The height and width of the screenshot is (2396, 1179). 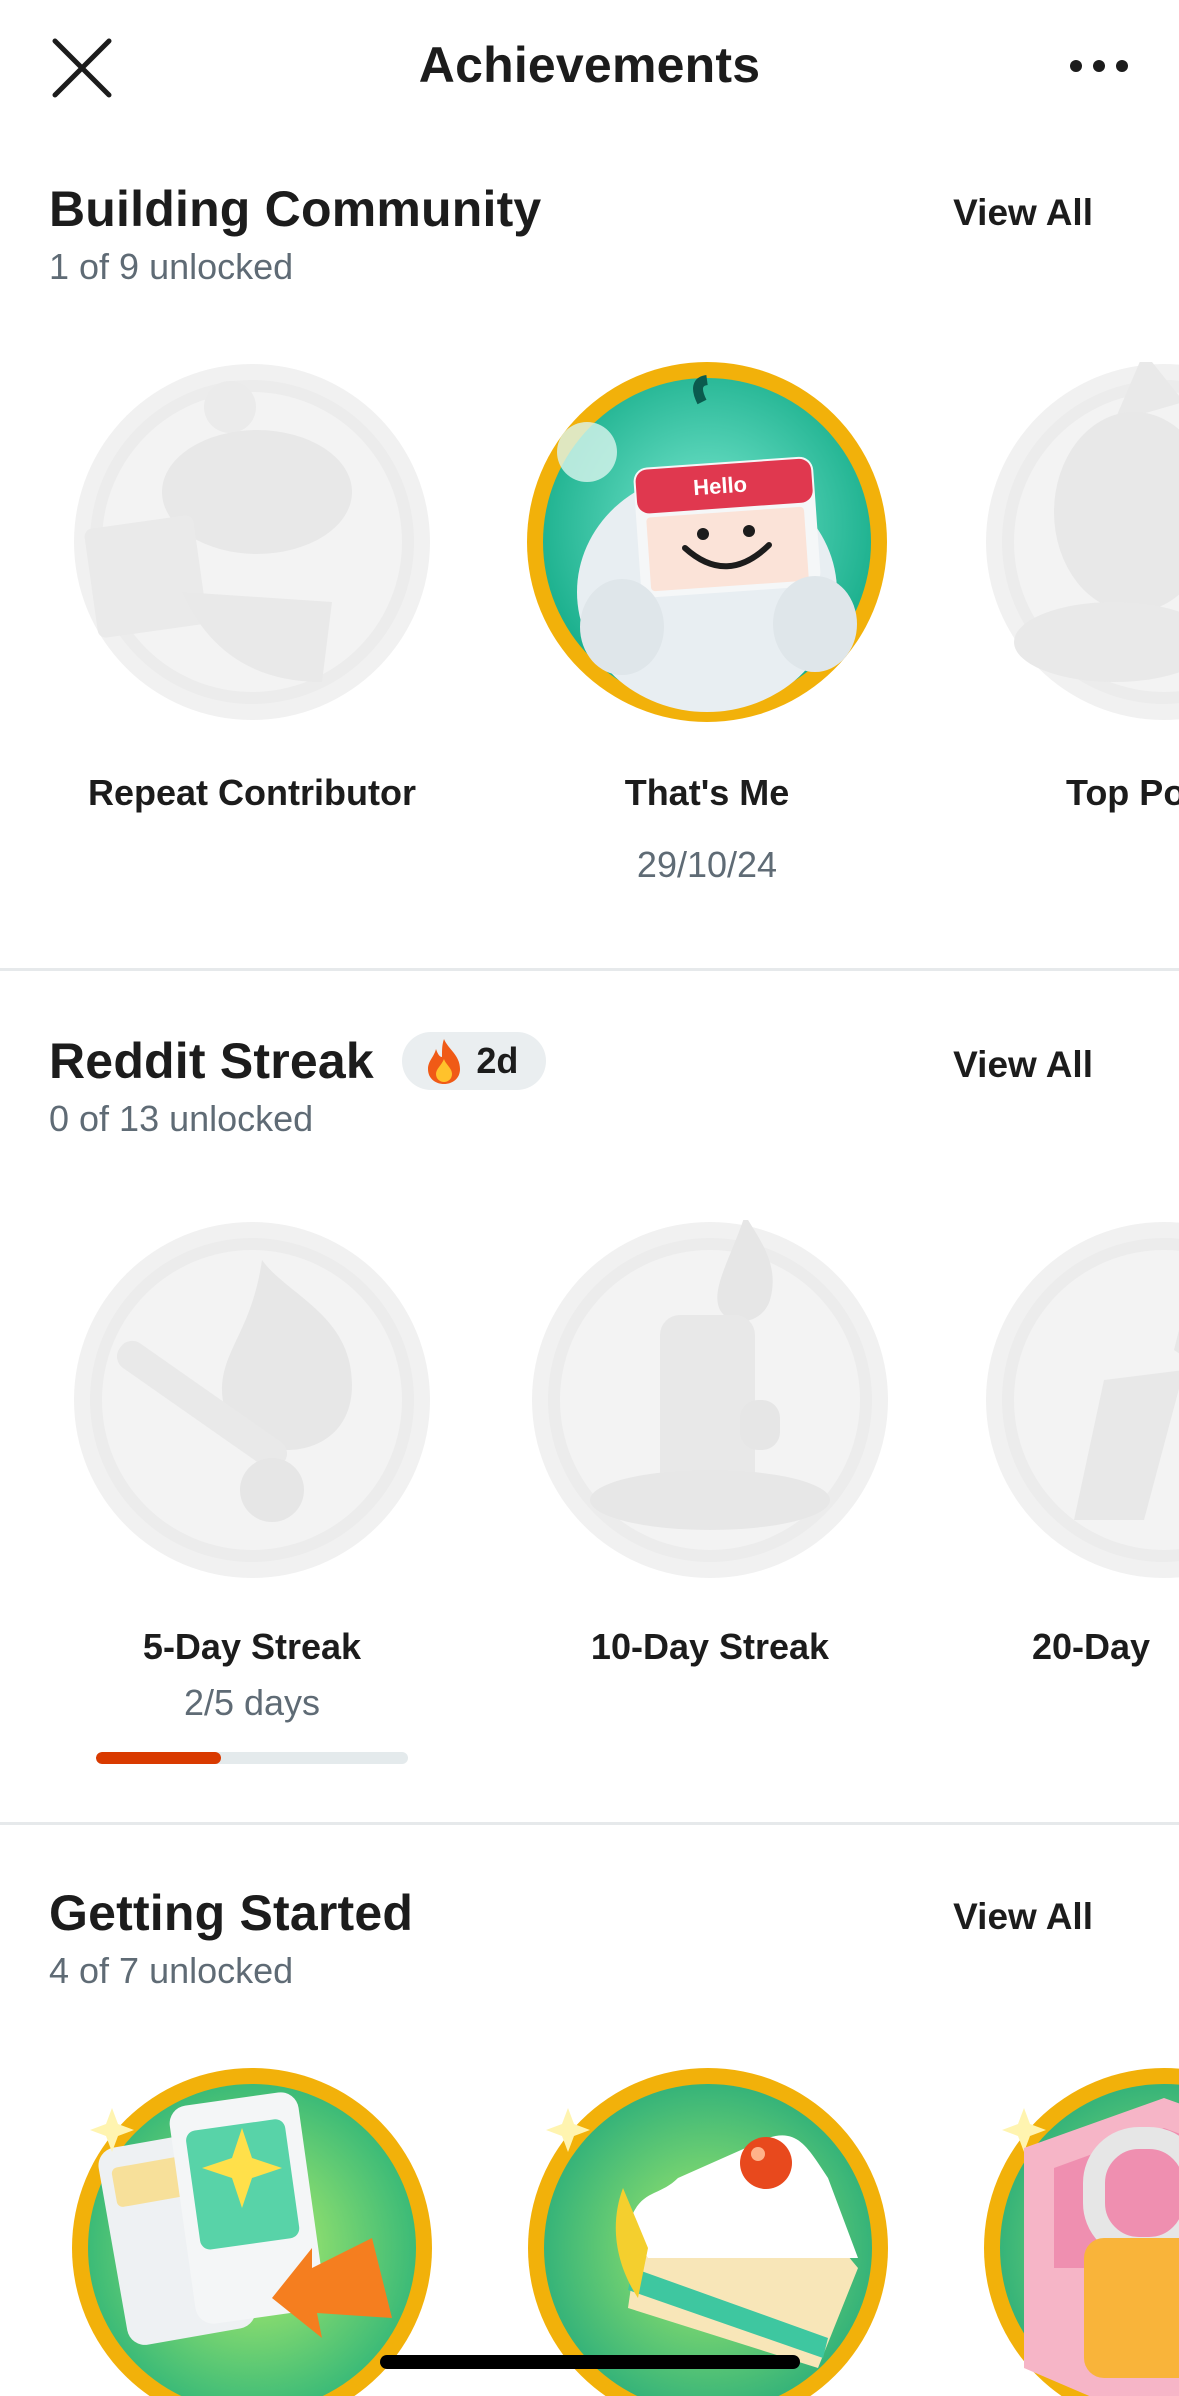 I want to click on match-flame-icon, so click(x=252, y=1400).